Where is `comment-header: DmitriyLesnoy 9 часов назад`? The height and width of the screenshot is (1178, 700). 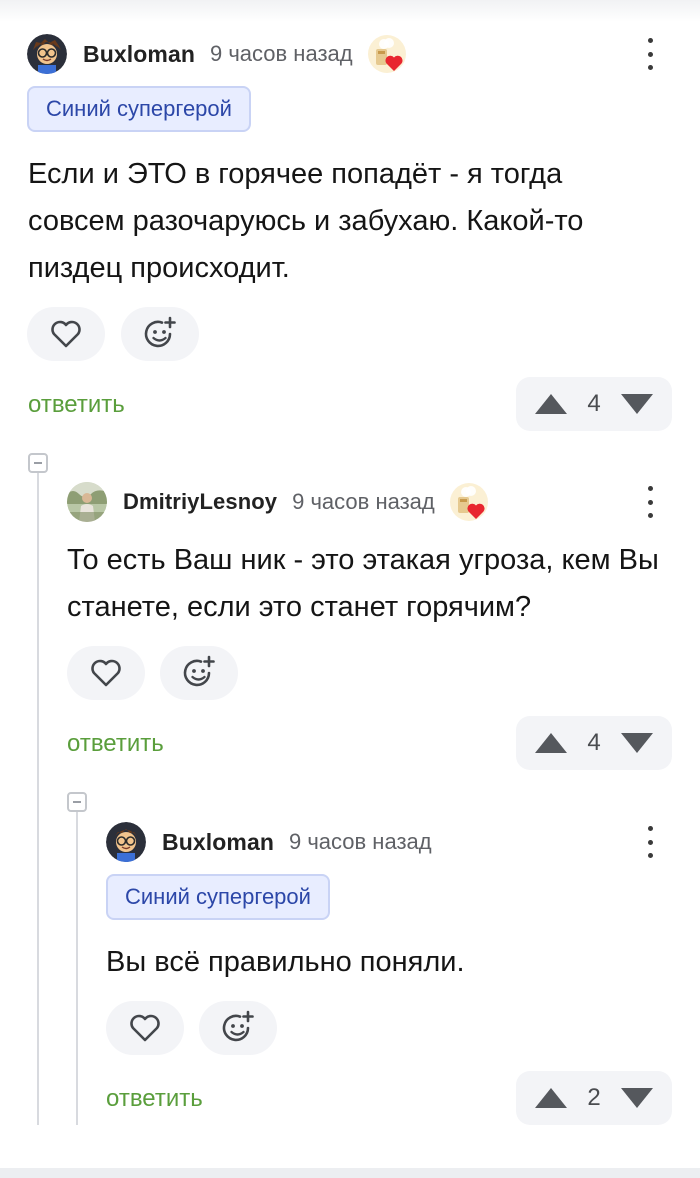 comment-header: DmitriyLesnoy 9 часов назад is located at coordinates (278, 502).